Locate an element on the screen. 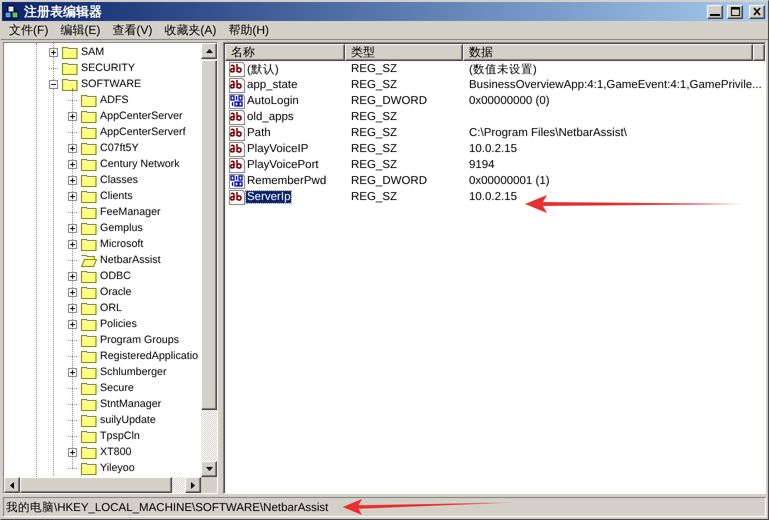 The image size is (769, 520). value-name: (默认) is located at coordinates (263, 69).